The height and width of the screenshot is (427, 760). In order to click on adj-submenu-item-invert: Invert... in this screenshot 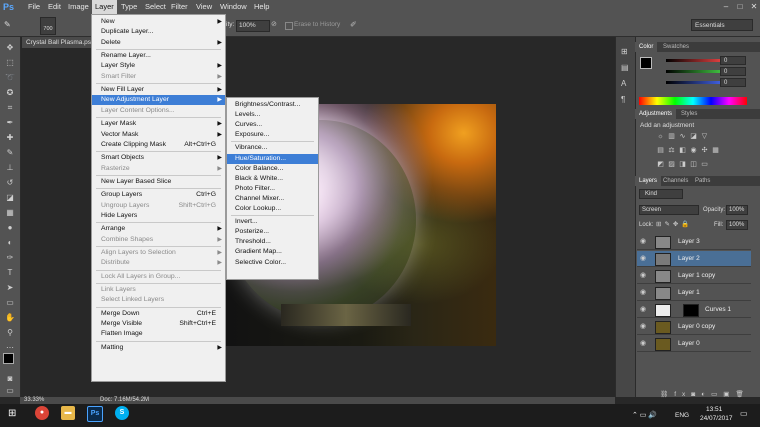, I will do `click(272, 222)`.